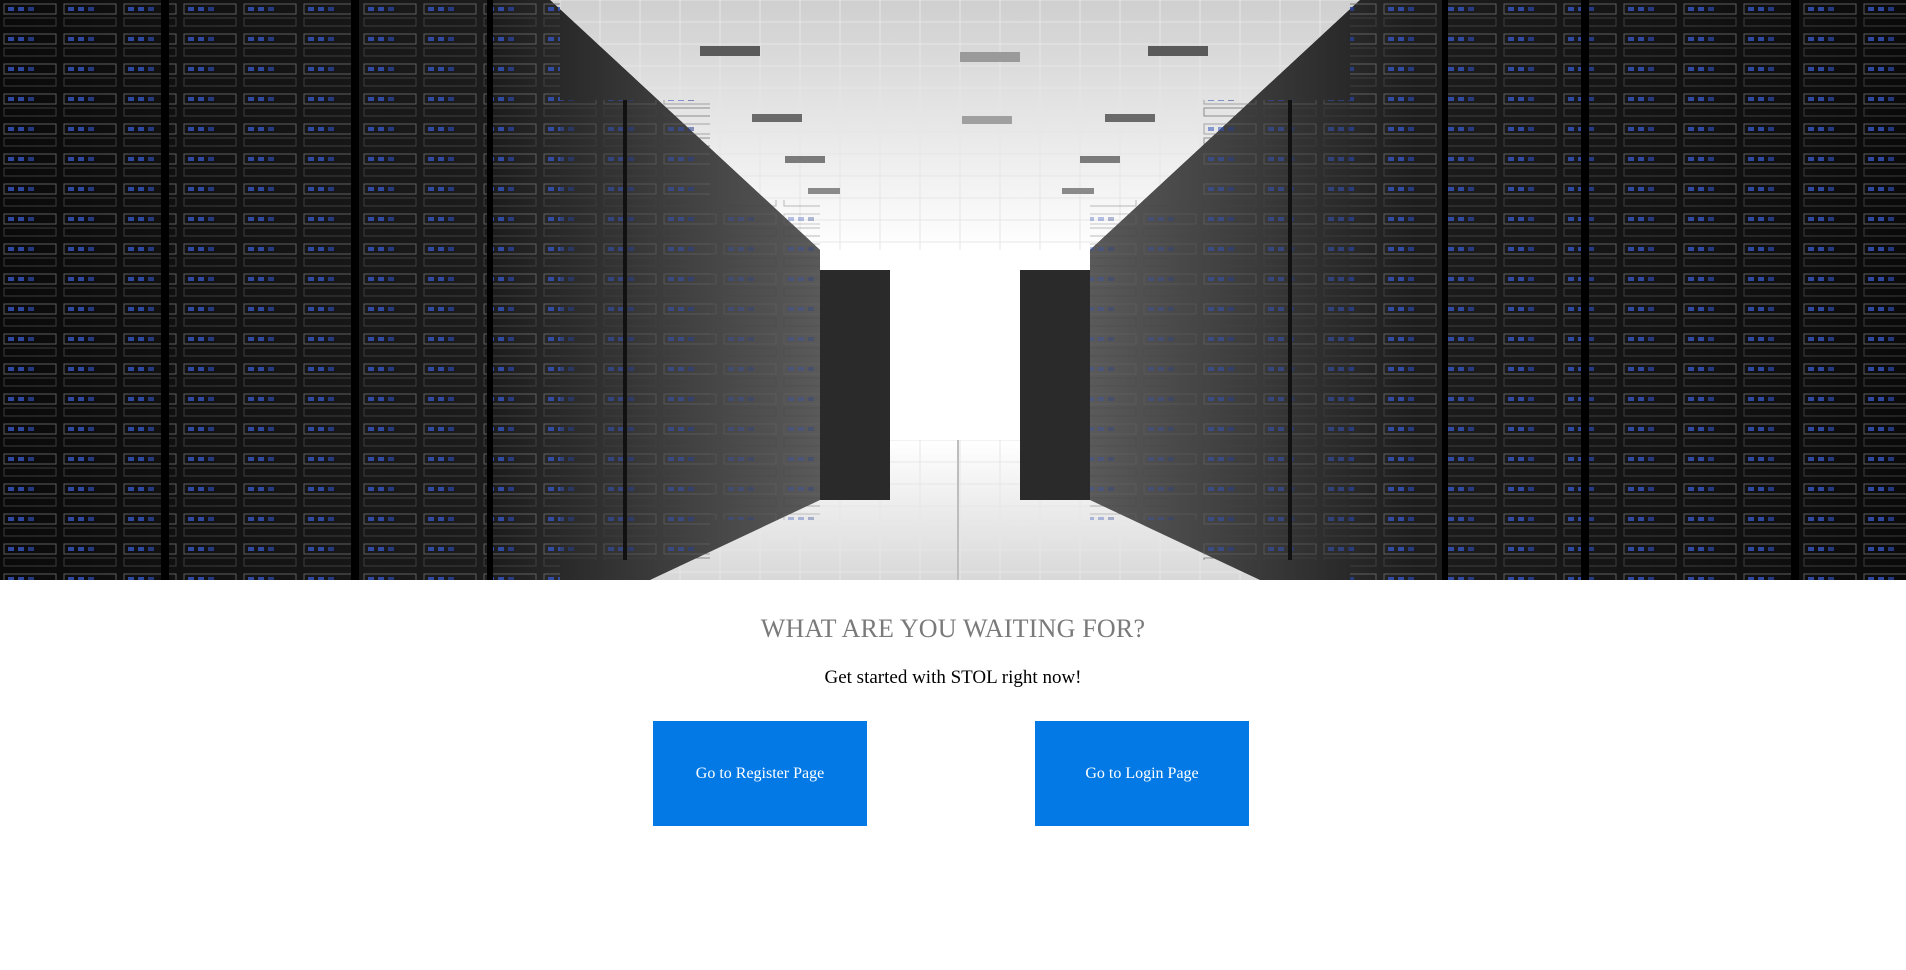 The height and width of the screenshot is (970, 1906). What do you see at coordinates (953, 628) in the screenshot?
I see `cta-title: WHAT ARE YOU WAITING FOR?` at bounding box center [953, 628].